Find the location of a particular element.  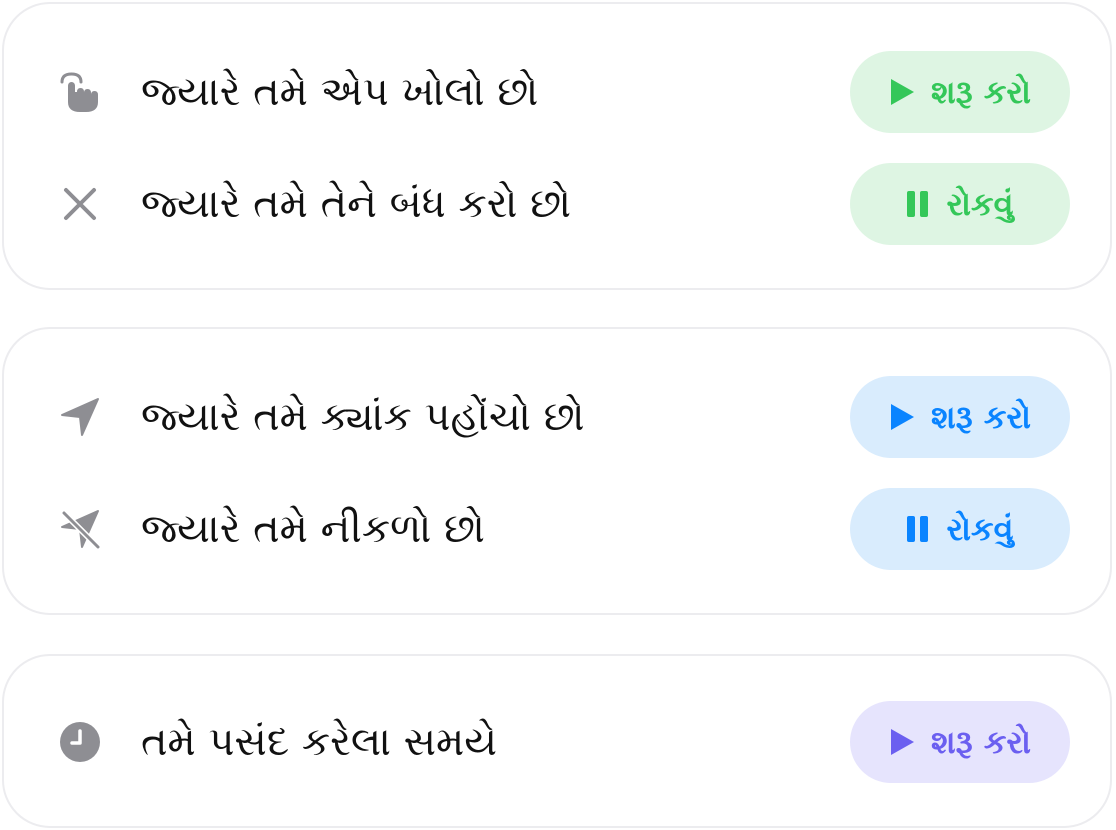

trigger-row-leave: જ્યારે તમે નીકળો છો રોકવું is located at coordinates (557, 529).